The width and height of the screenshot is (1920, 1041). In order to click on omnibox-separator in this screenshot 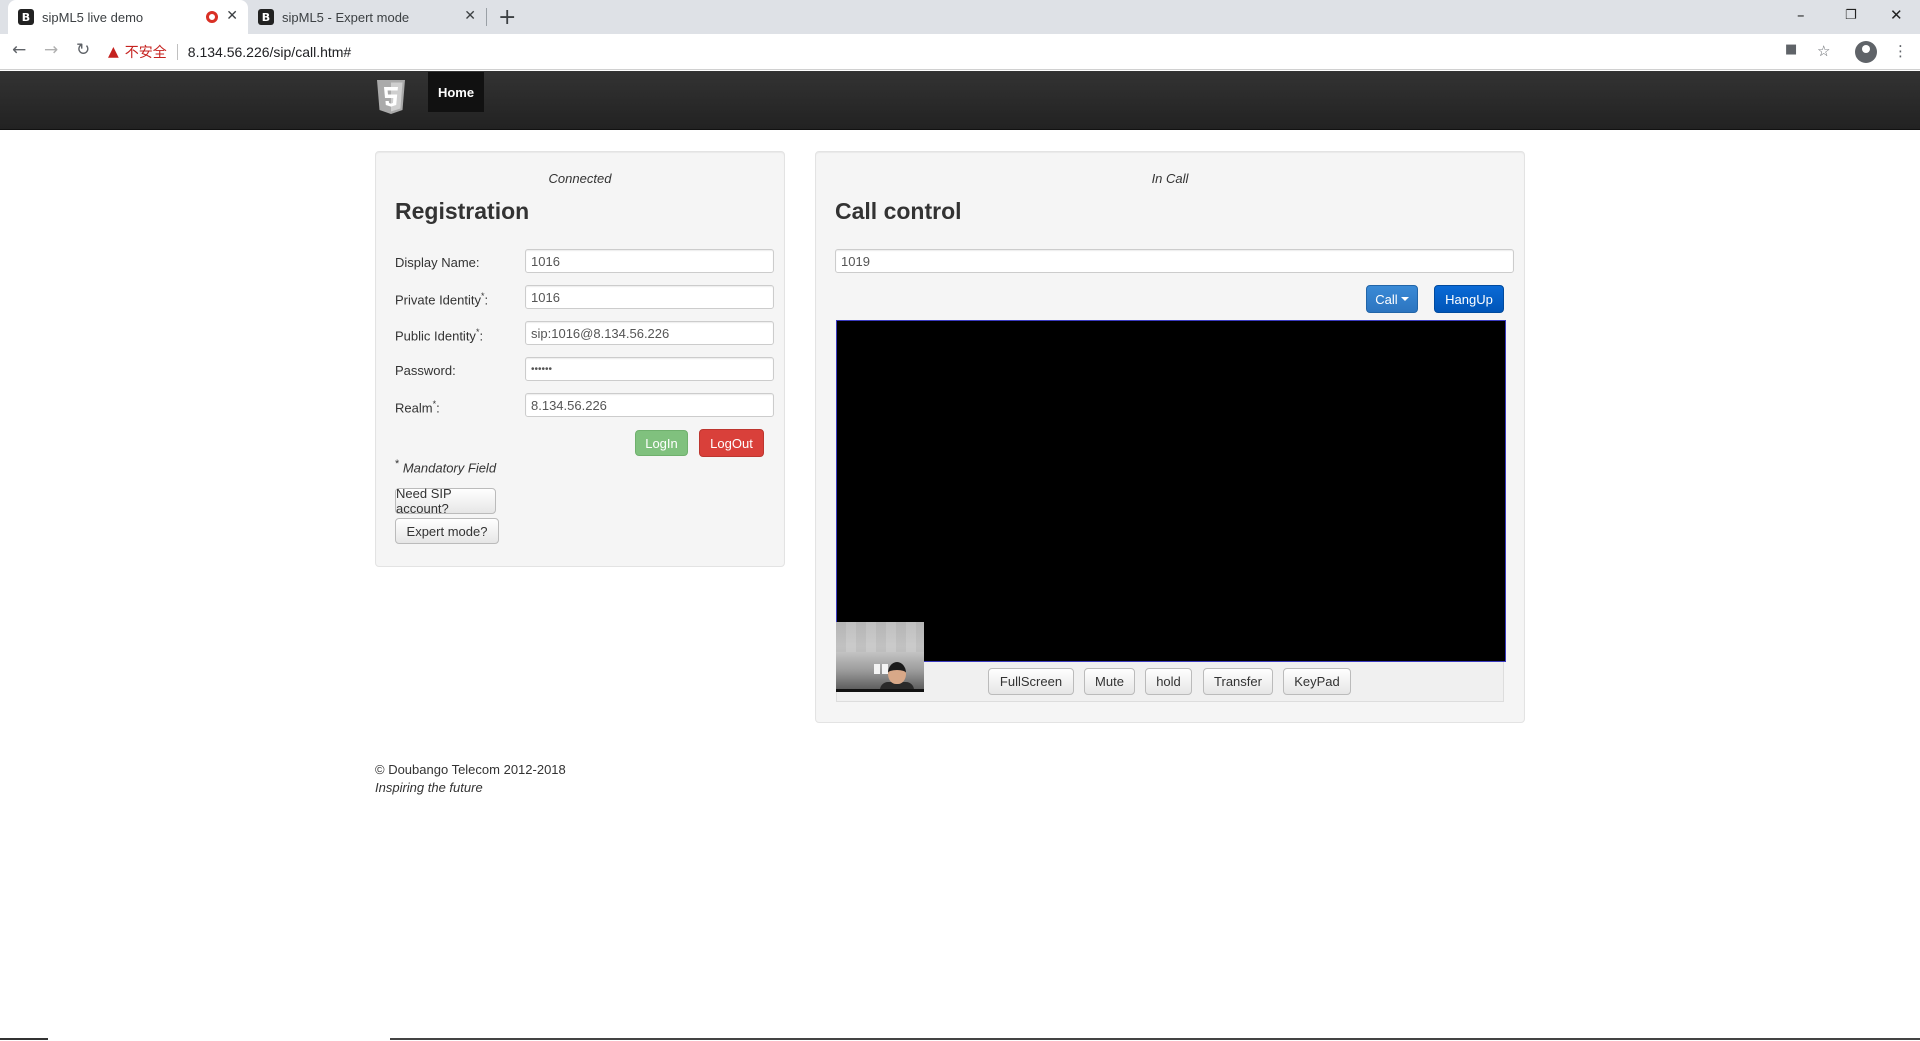, I will do `click(177, 52)`.